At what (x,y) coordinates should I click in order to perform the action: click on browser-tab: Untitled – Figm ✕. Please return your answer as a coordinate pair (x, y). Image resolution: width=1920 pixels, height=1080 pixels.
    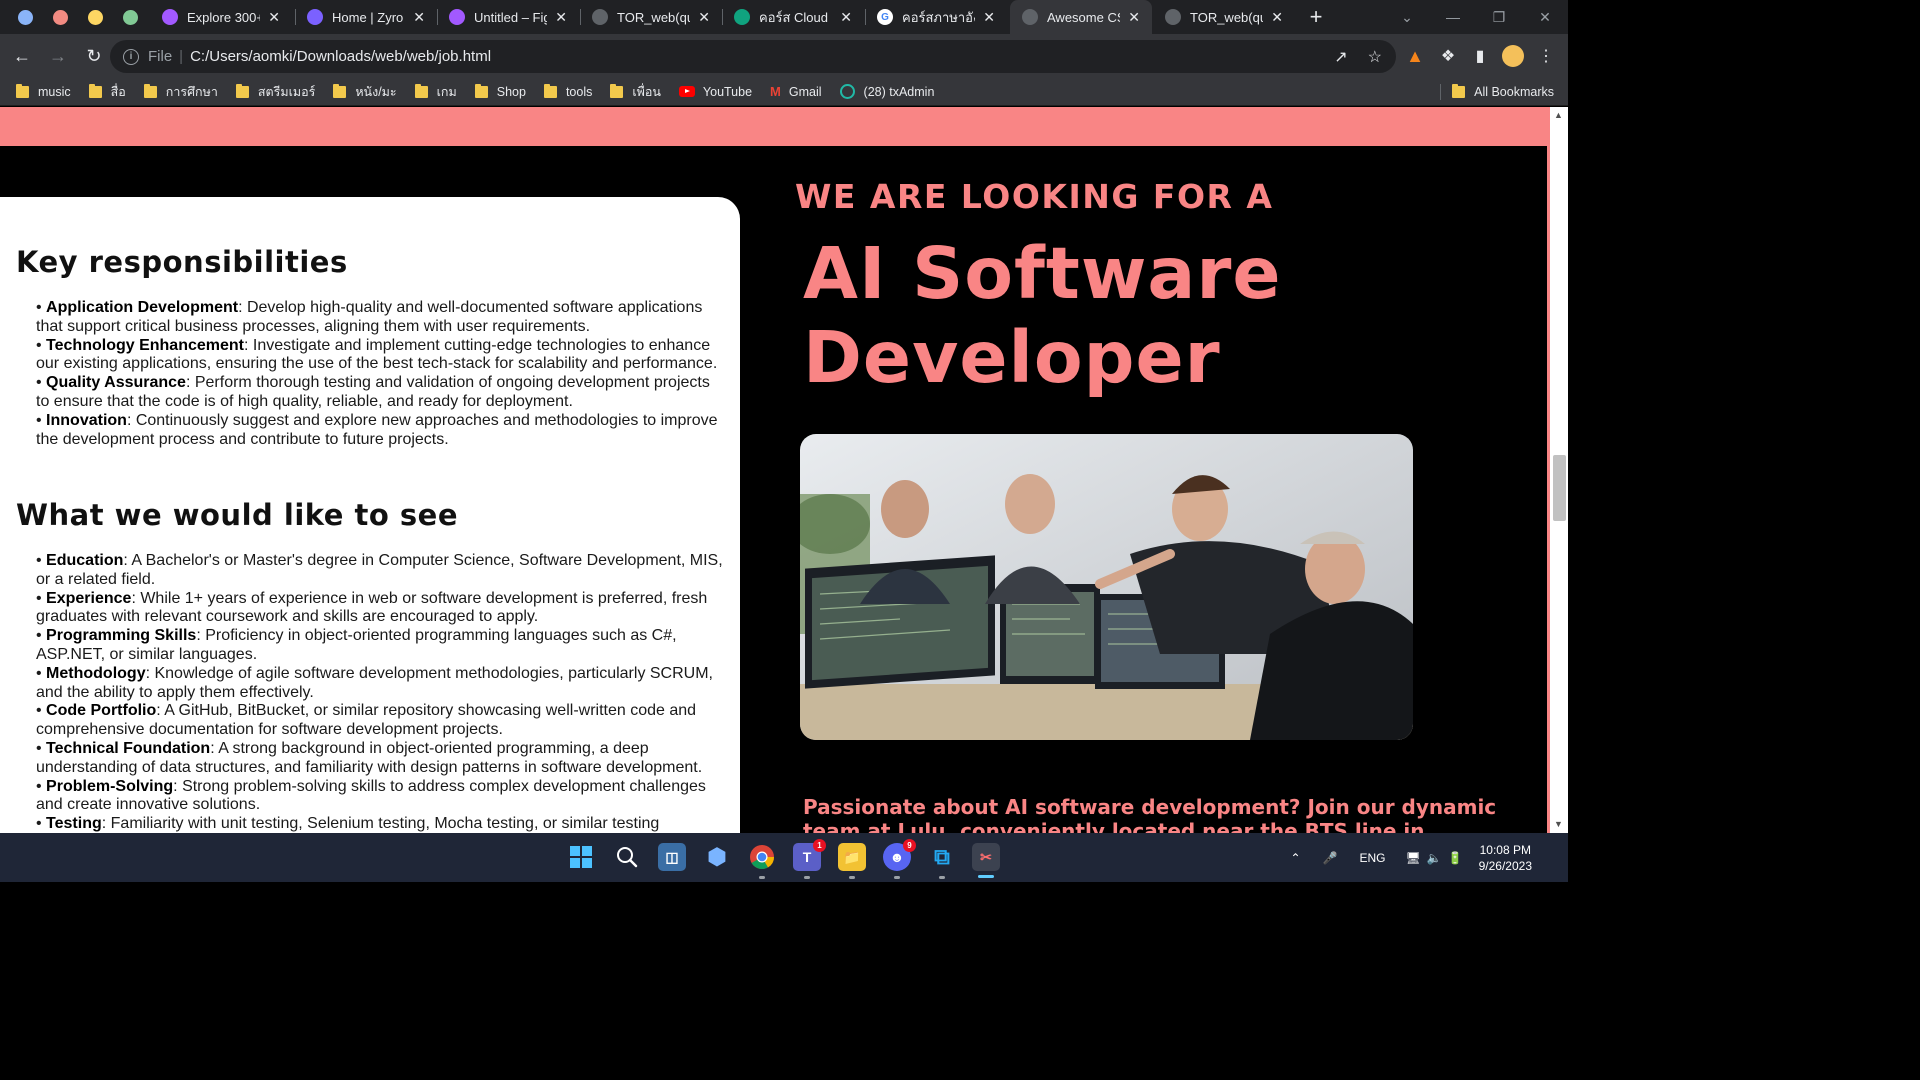
    Looking at the image, I should click on (508, 17).